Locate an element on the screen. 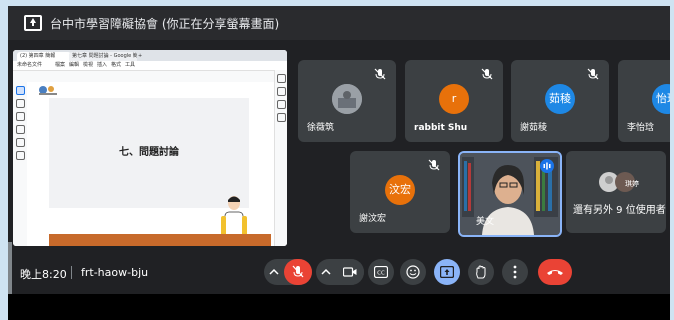 The image size is (674, 320). participant-tile: 茹稜 謝茹稜 is located at coordinates (560, 101).